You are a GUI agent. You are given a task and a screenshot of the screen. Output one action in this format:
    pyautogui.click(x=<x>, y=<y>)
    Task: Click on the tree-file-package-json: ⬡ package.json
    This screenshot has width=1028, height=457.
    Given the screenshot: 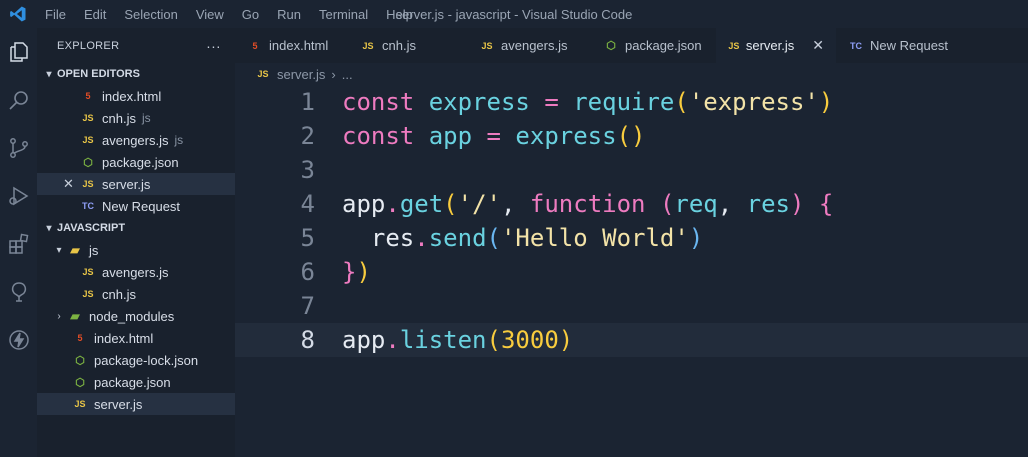 What is the action you would take?
    pyautogui.click(x=136, y=382)
    